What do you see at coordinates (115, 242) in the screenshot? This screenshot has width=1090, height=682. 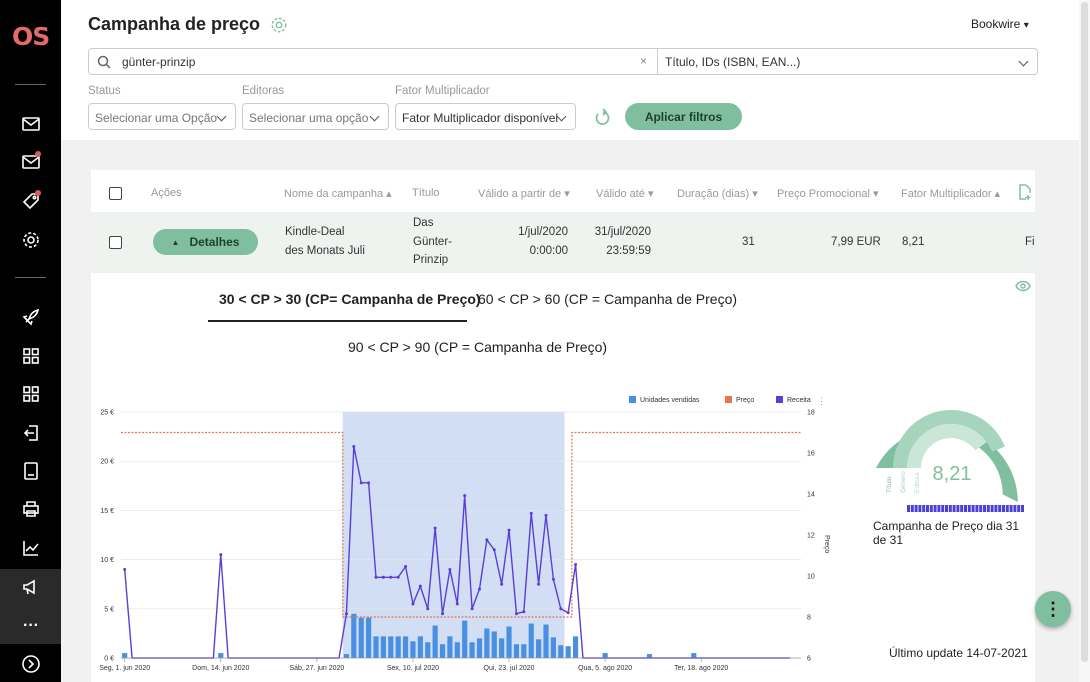 I see `row-checkbox` at bounding box center [115, 242].